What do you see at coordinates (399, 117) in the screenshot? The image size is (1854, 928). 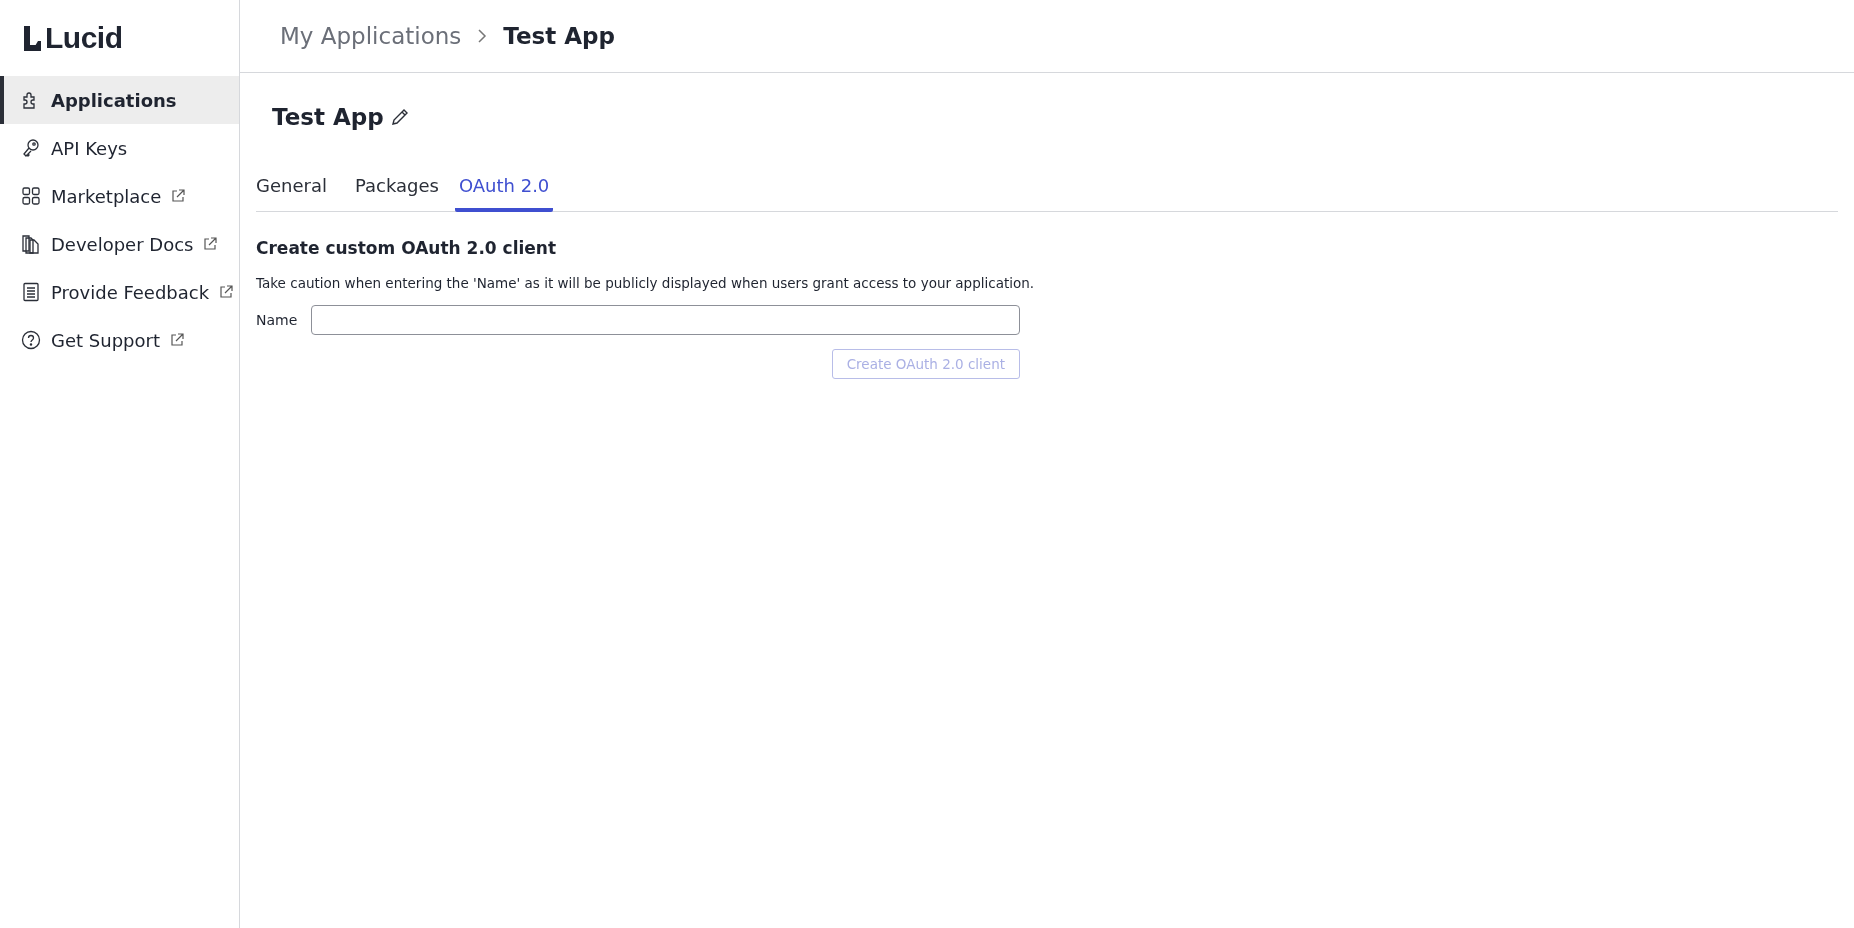 I see `pencil-icon` at bounding box center [399, 117].